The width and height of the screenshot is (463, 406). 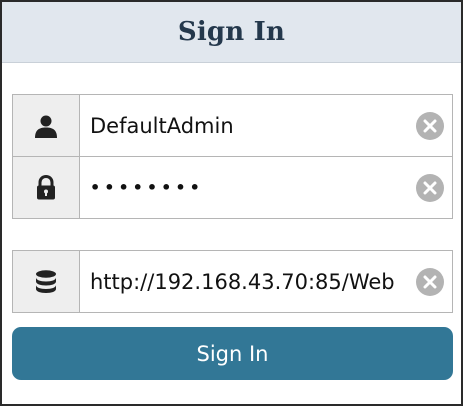 What do you see at coordinates (430, 187) in the screenshot?
I see `password-clear-icon` at bounding box center [430, 187].